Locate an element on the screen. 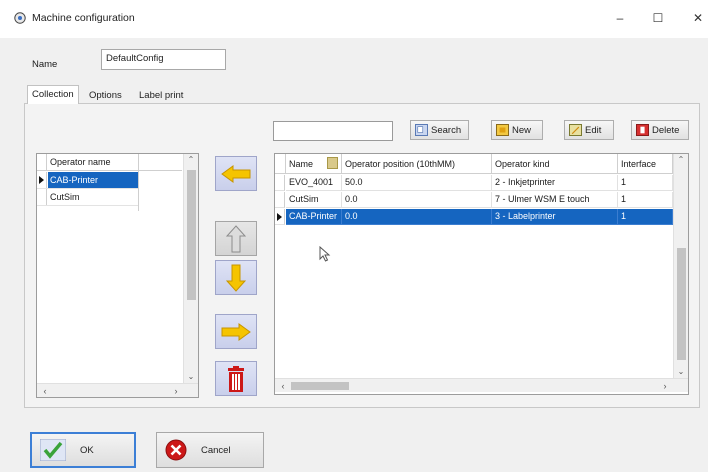  close-button: ✕ is located at coordinates (698, 18).